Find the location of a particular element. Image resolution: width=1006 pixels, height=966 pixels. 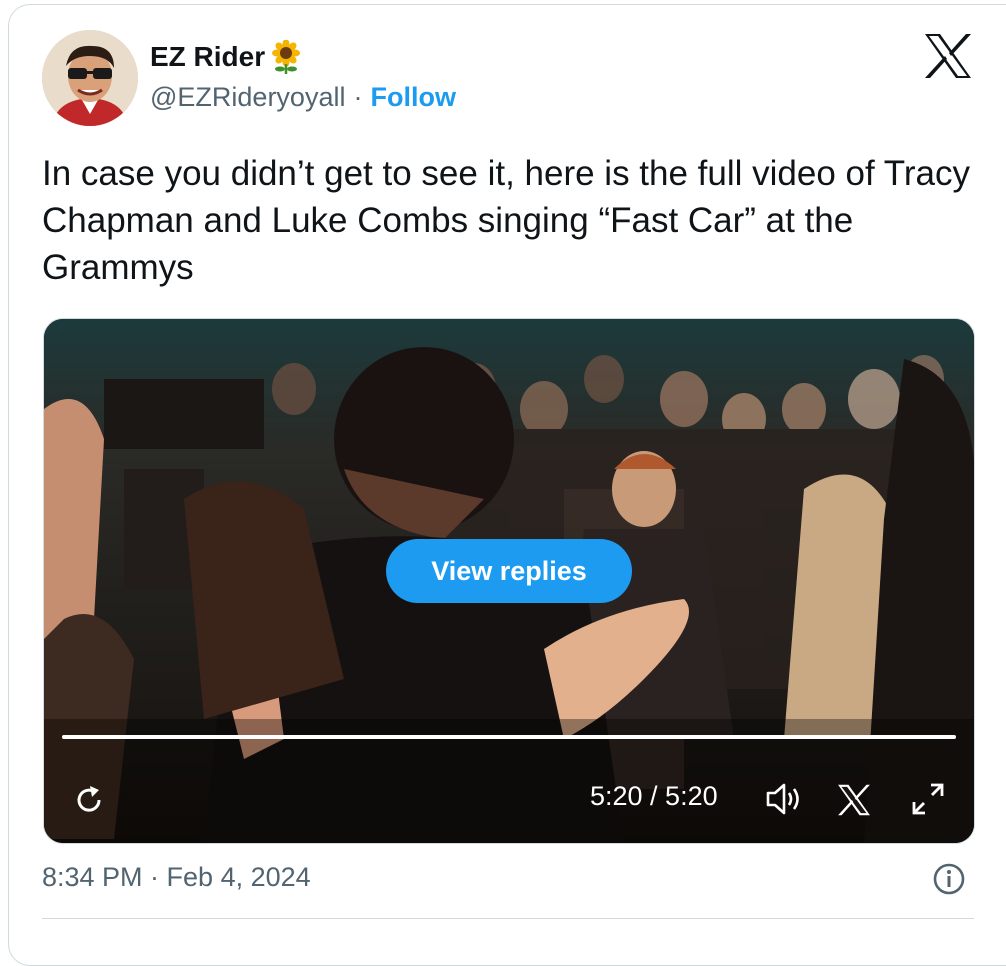

author-handle-row: @EZRideryoyall · Follow is located at coordinates (303, 97).